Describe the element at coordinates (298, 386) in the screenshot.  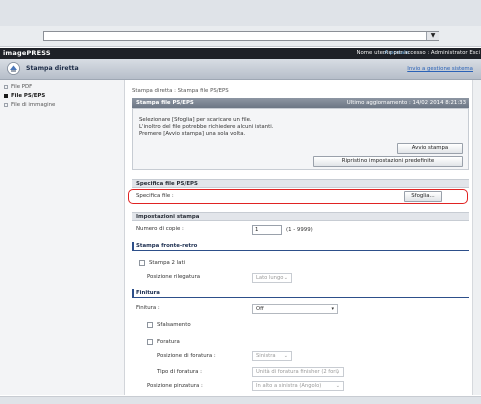
I see `staple-position-select: In alto a sinistra (Angolo) ⌄` at that location.